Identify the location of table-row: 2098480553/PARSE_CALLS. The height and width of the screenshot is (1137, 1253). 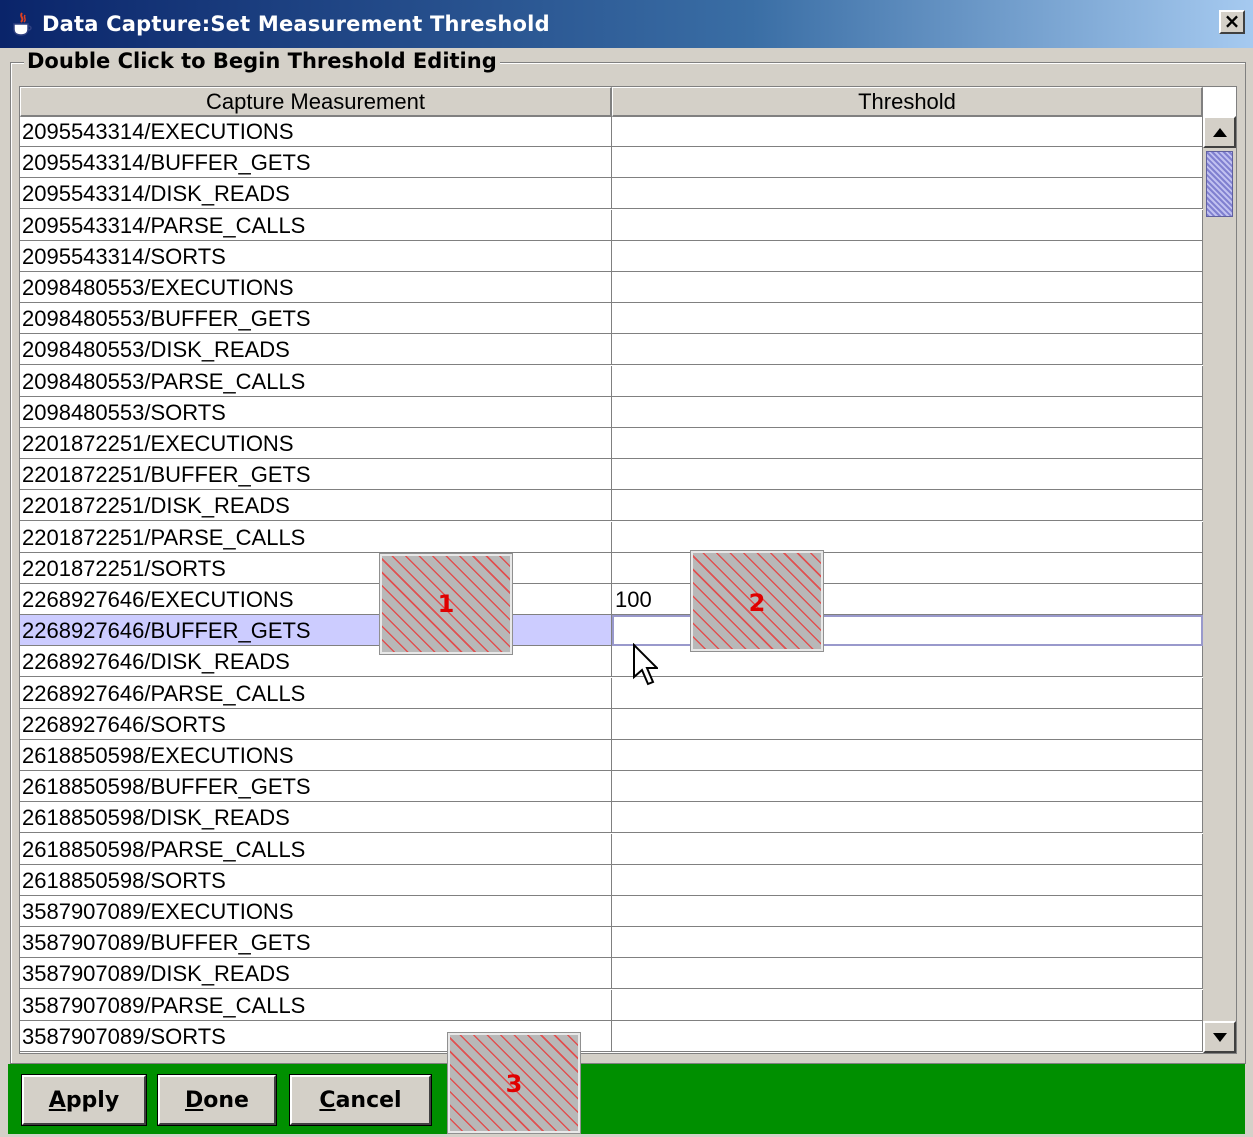
(611, 381).